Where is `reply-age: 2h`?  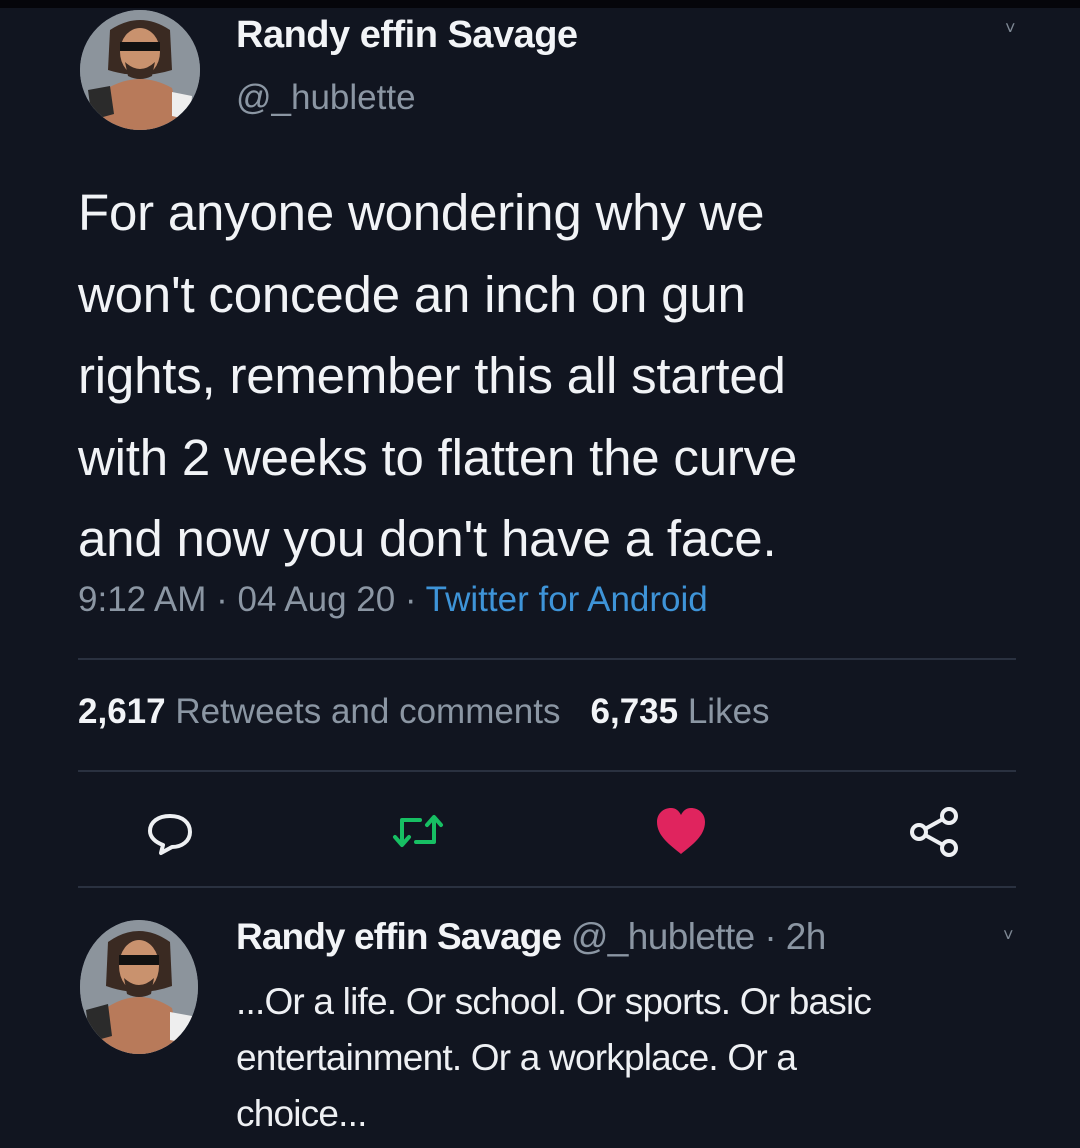 reply-age: 2h is located at coordinates (806, 936).